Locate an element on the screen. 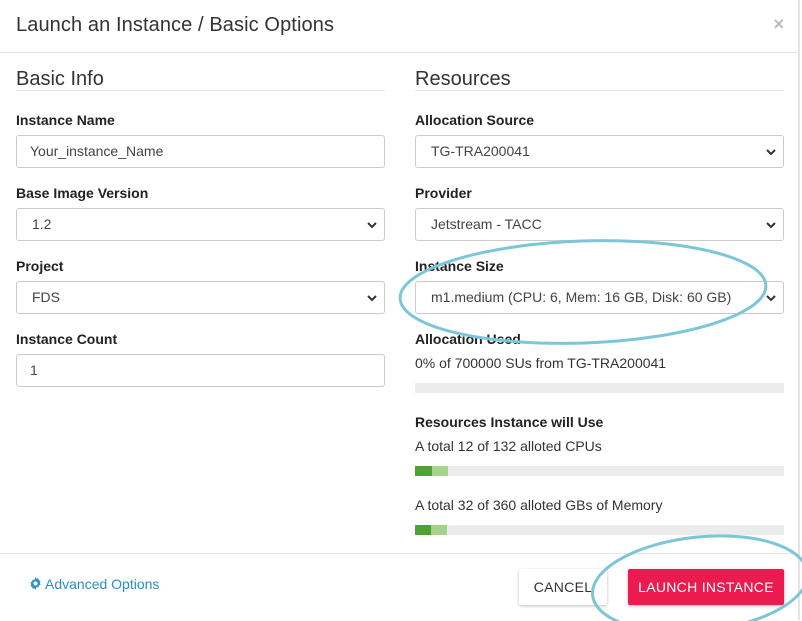 The width and height of the screenshot is (802, 621). cpu-current-fill is located at coordinates (423, 471).